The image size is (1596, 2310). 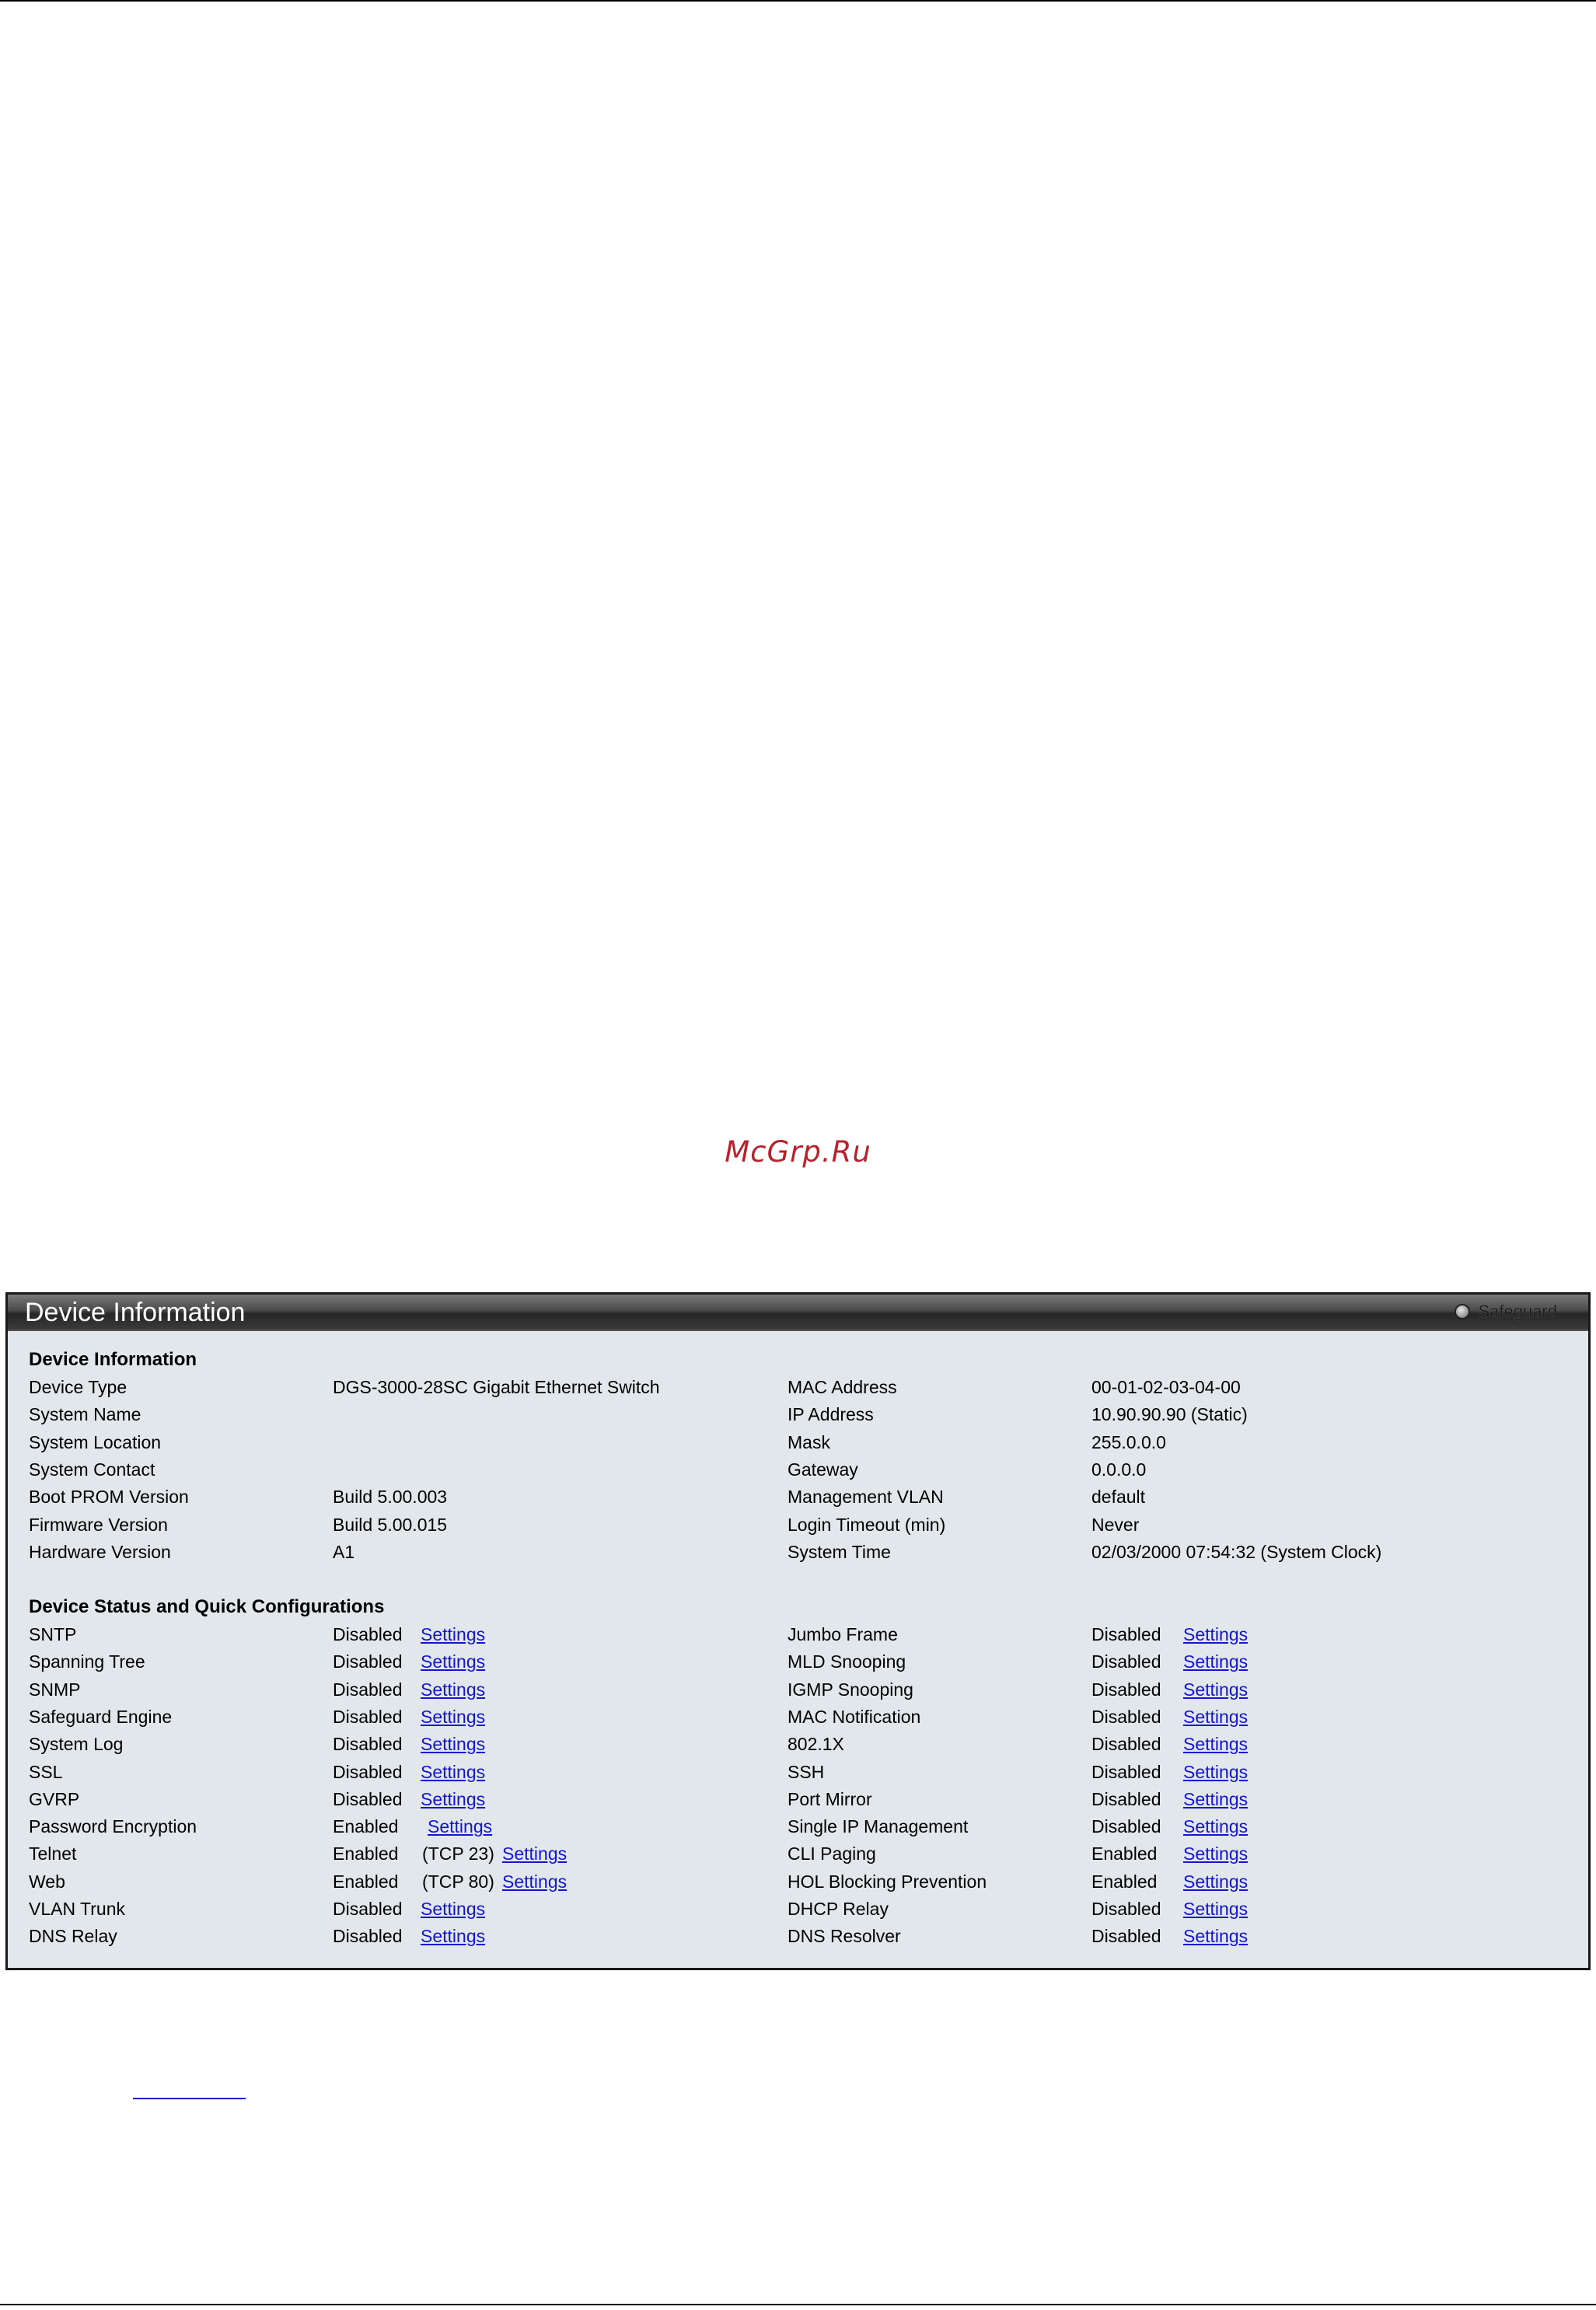 I want to click on info-value: 00-01-02-03-04-00, so click(x=1166, y=1387).